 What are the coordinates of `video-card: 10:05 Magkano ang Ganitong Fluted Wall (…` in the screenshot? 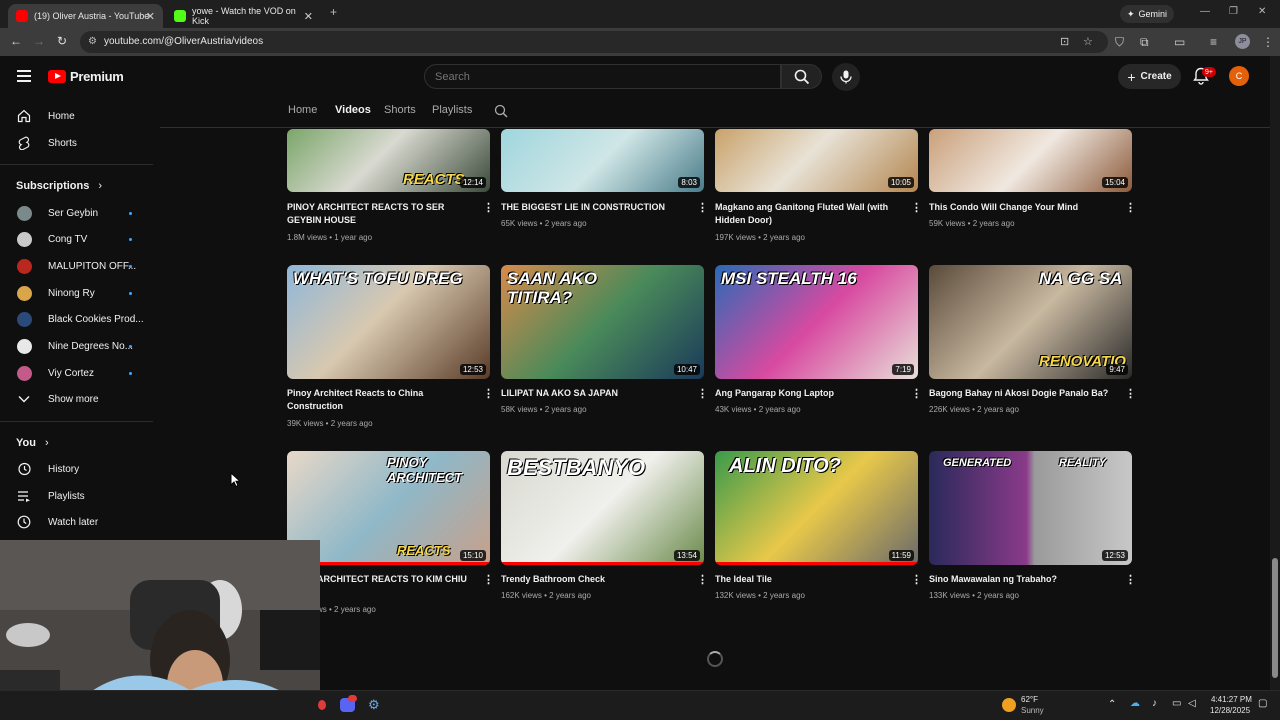 It's located at (818, 186).